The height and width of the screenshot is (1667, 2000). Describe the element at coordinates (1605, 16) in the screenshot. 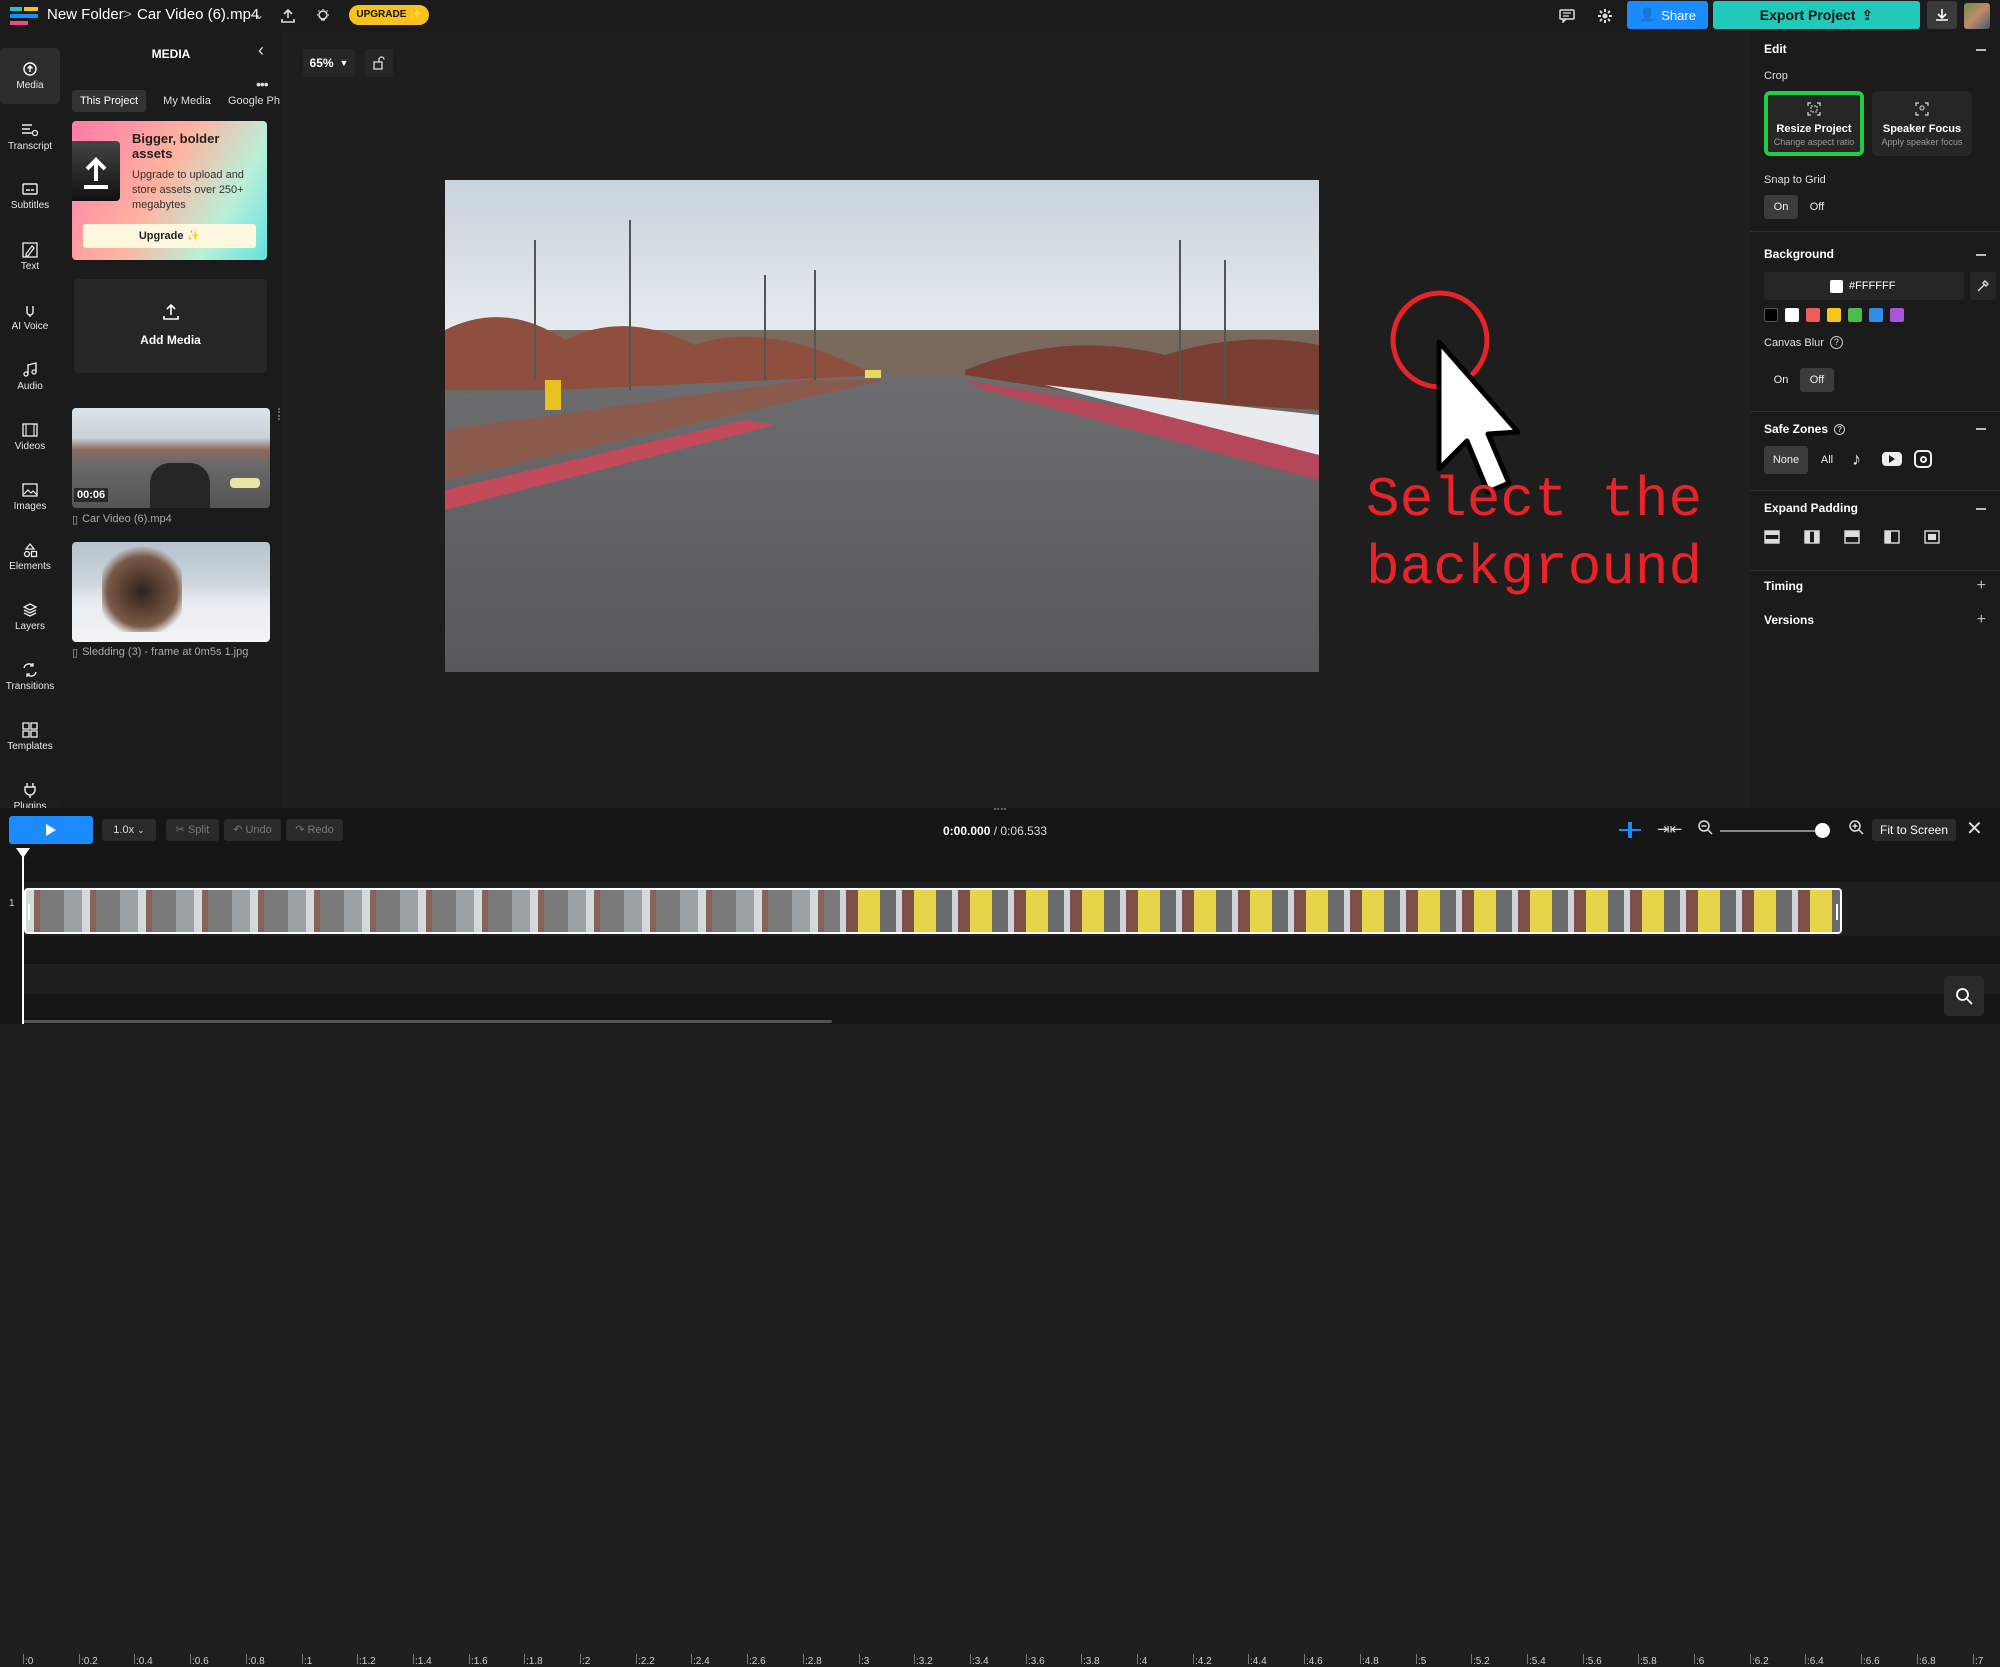

I see `gear-icon` at that location.